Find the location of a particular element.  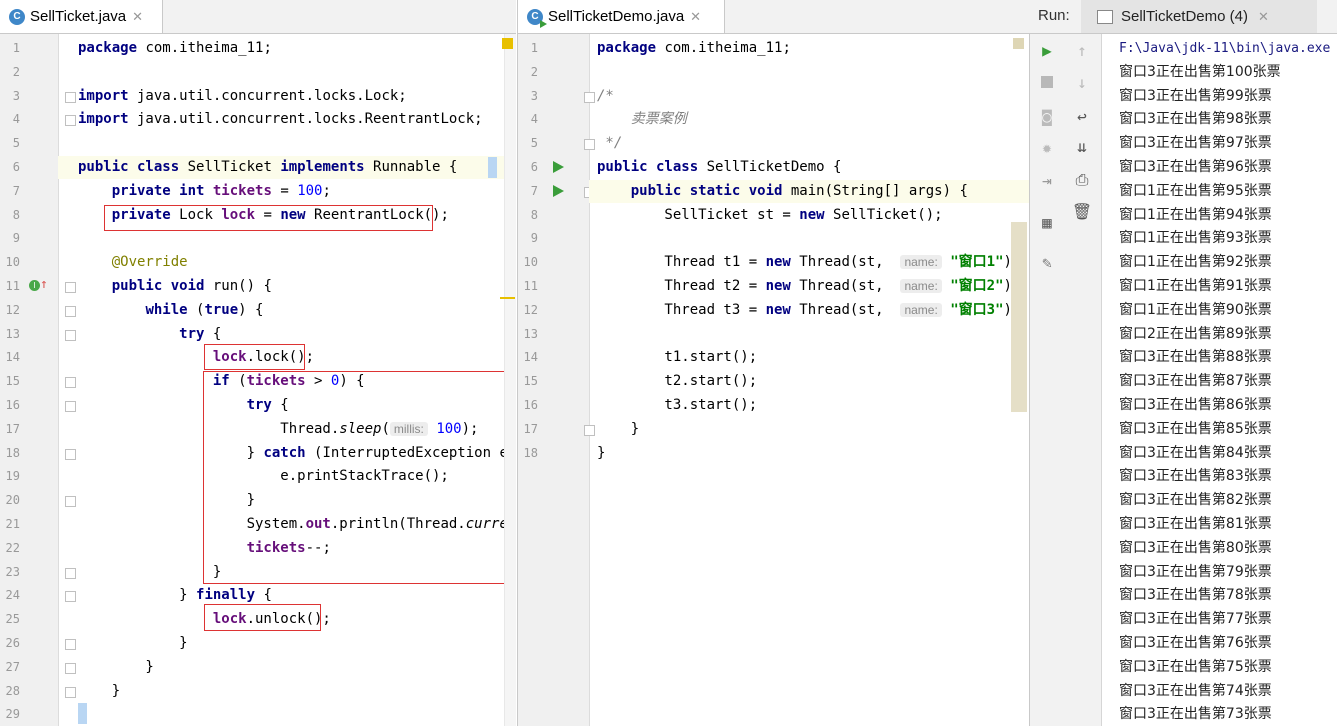

code-token: private int is located at coordinates (158, 190).